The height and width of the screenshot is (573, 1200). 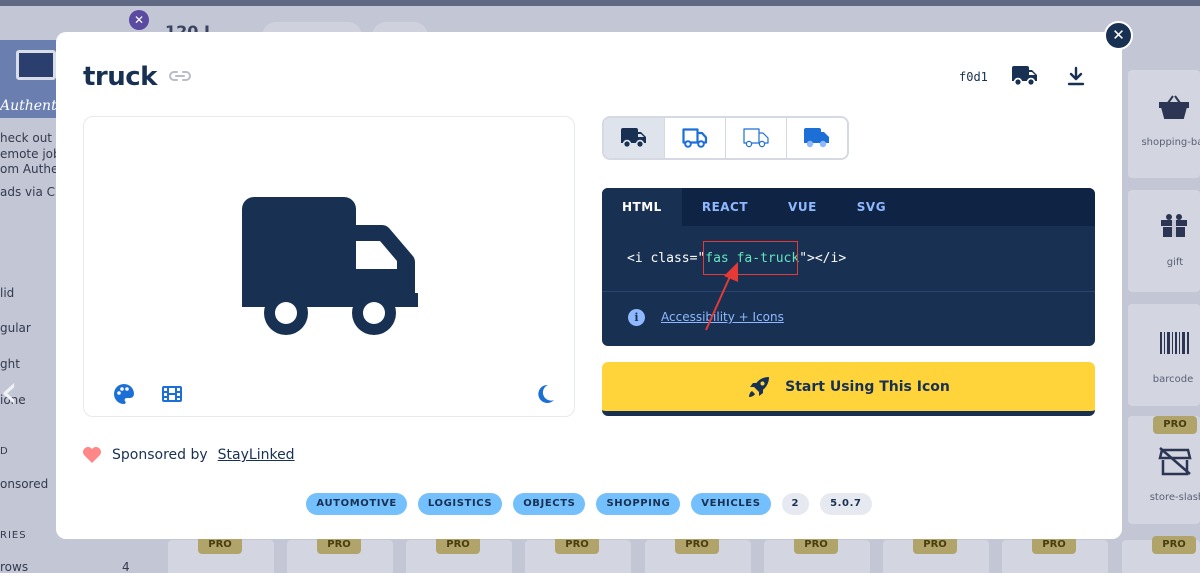 I want to click on ad-close-icon: ✕, so click(x=139, y=20).